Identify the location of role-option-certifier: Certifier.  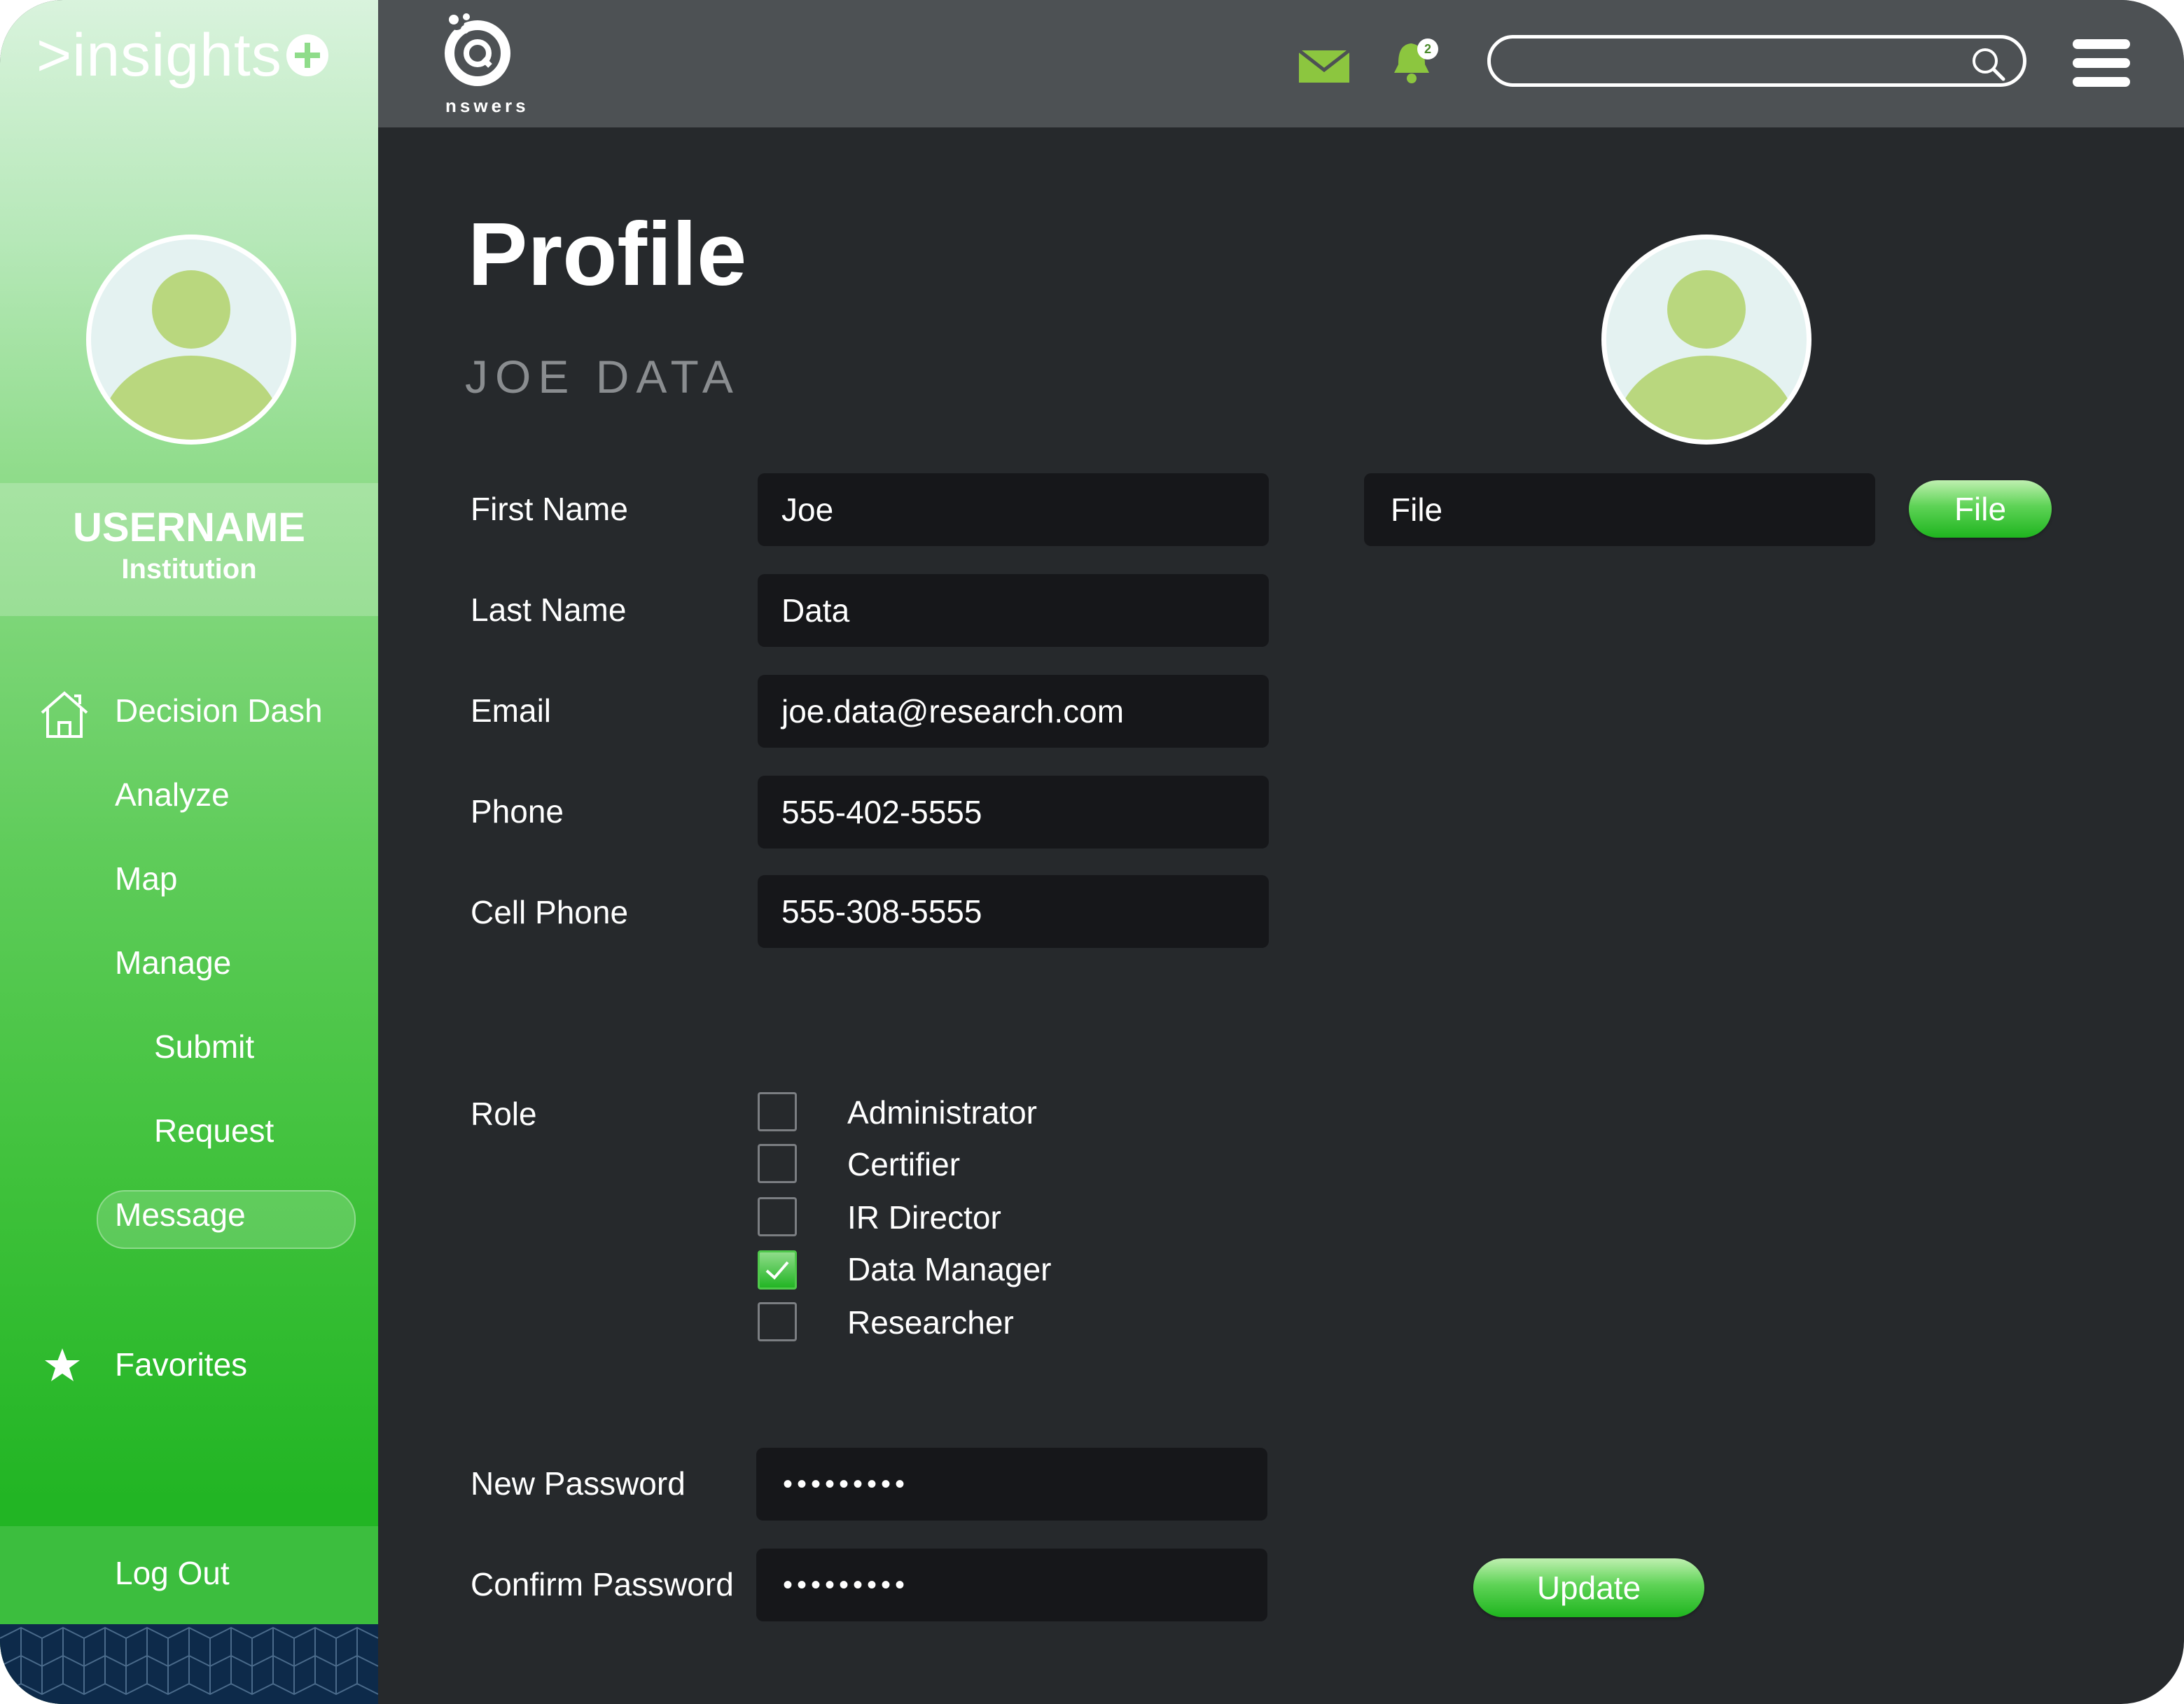
(904, 1164).